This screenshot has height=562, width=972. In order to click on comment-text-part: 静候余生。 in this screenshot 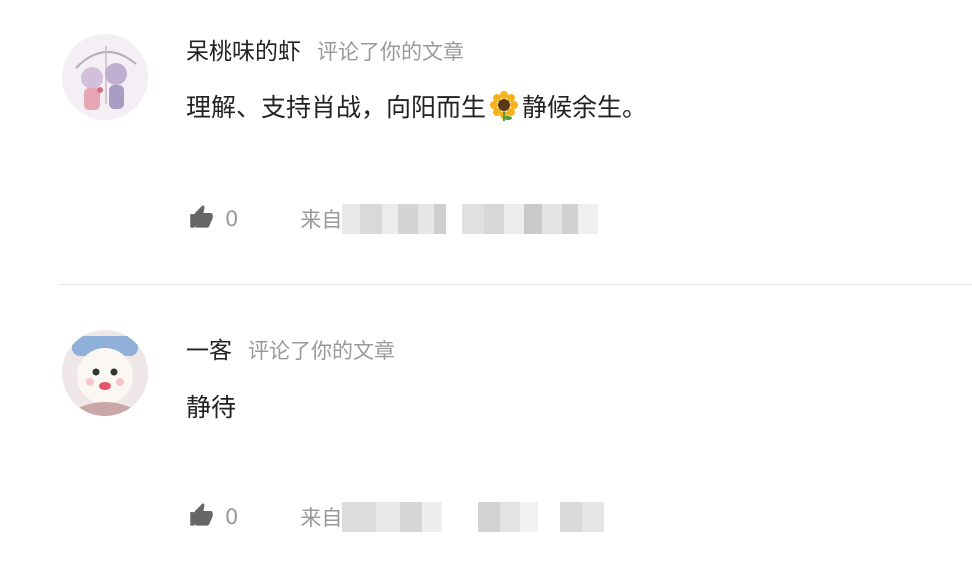, I will do `click(585, 107)`.